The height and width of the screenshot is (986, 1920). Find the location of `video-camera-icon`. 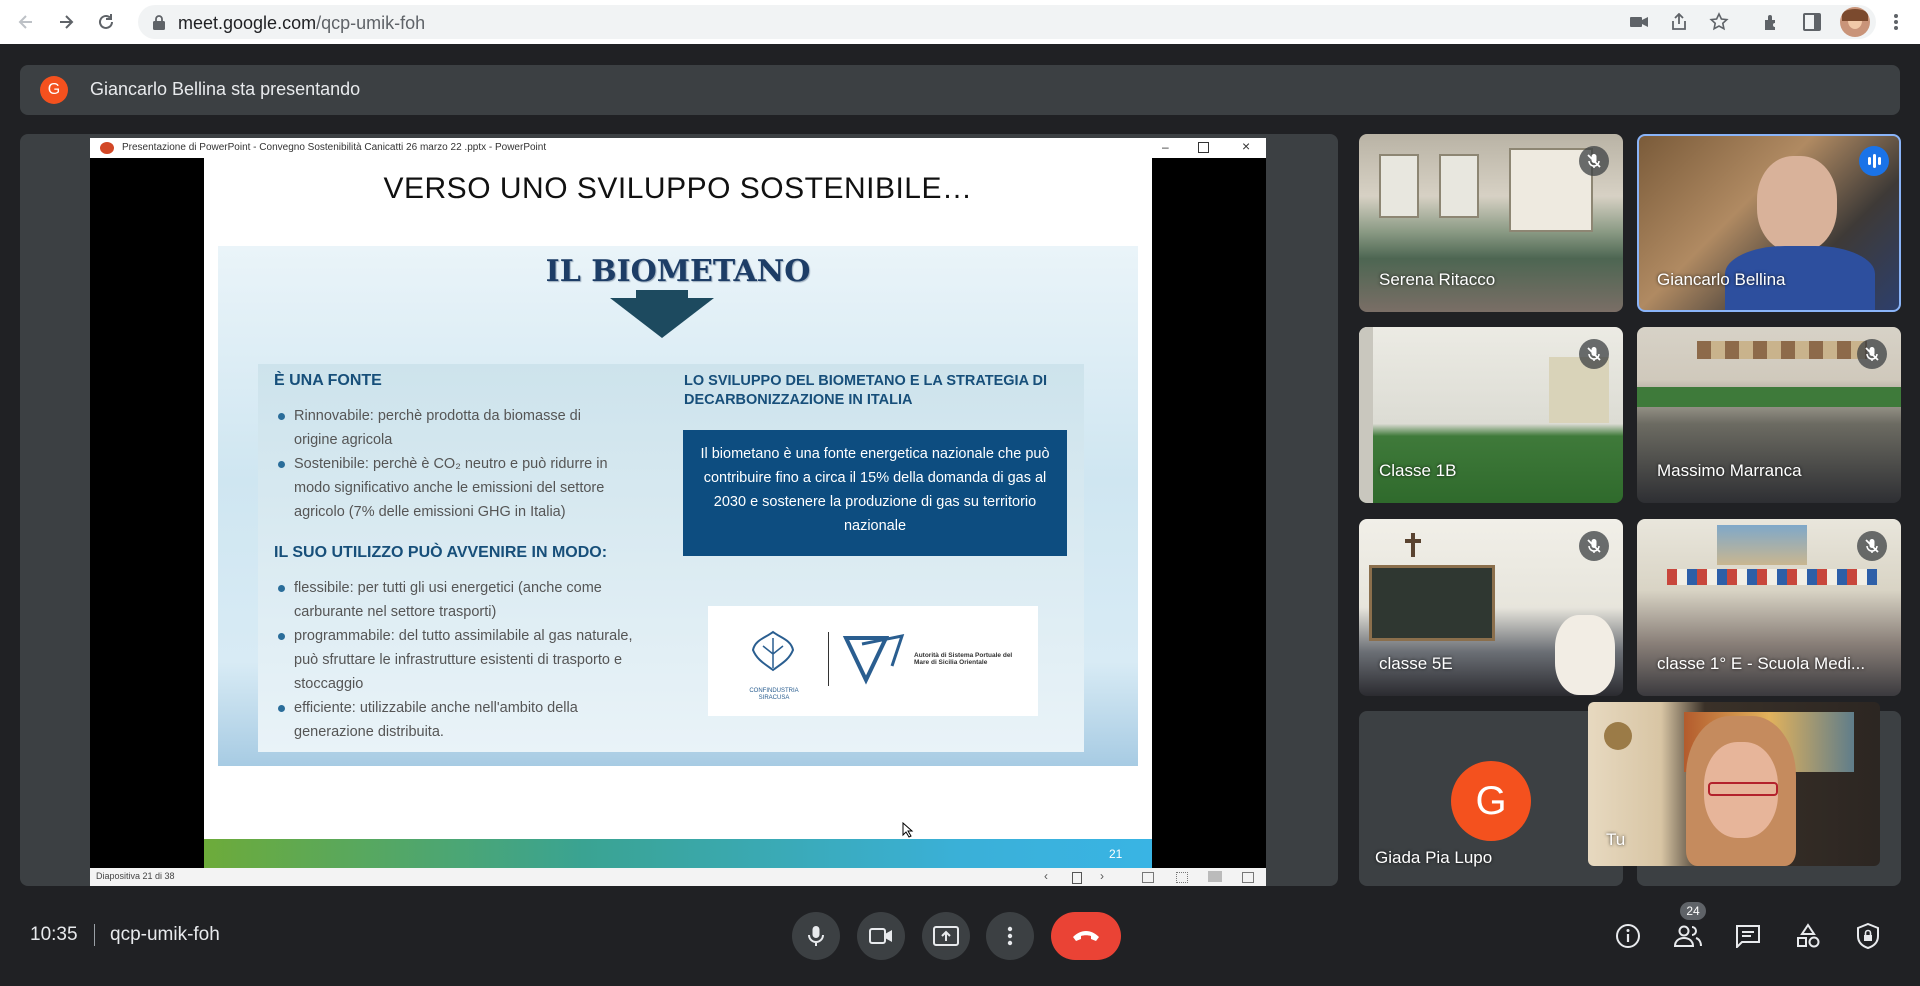

video-camera-icon is located at coordinates (880, 936).